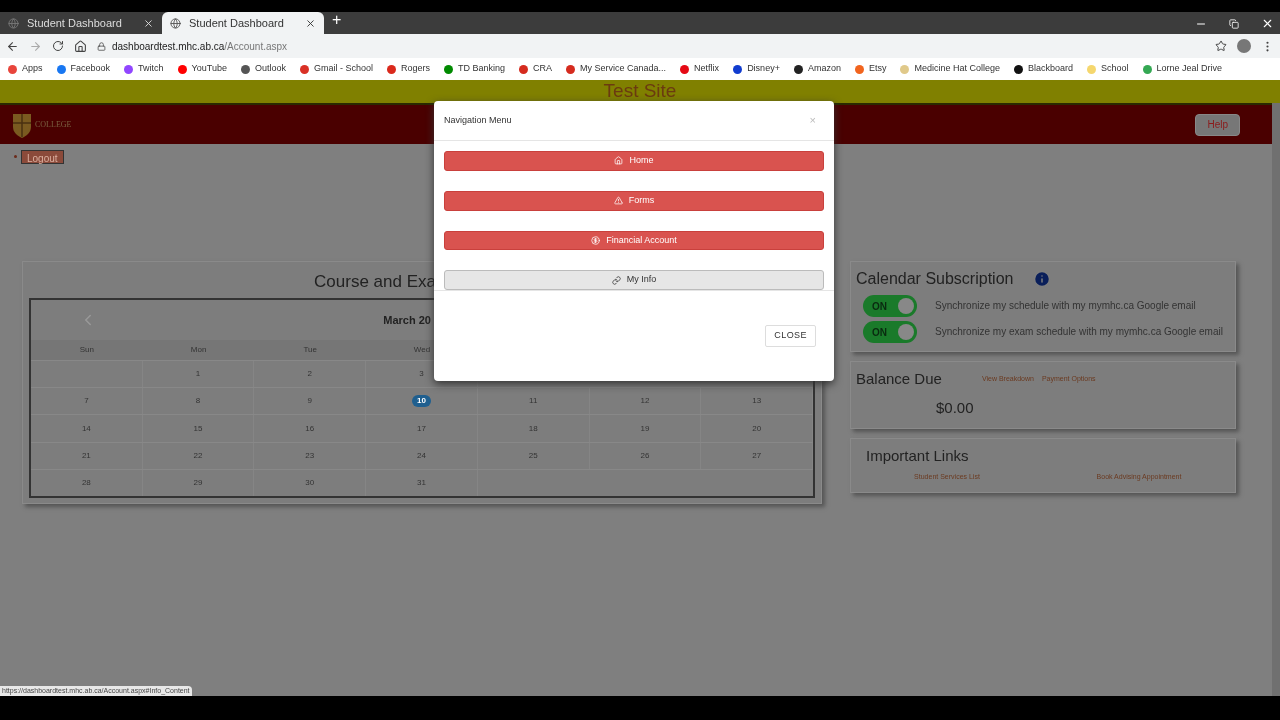 The width and height of the screenshot is (1280, 720). What do you see at coordinates (475, 69) in the screenshot?
I see `bookmark: TD Banking` at bounding box center [475, 69].